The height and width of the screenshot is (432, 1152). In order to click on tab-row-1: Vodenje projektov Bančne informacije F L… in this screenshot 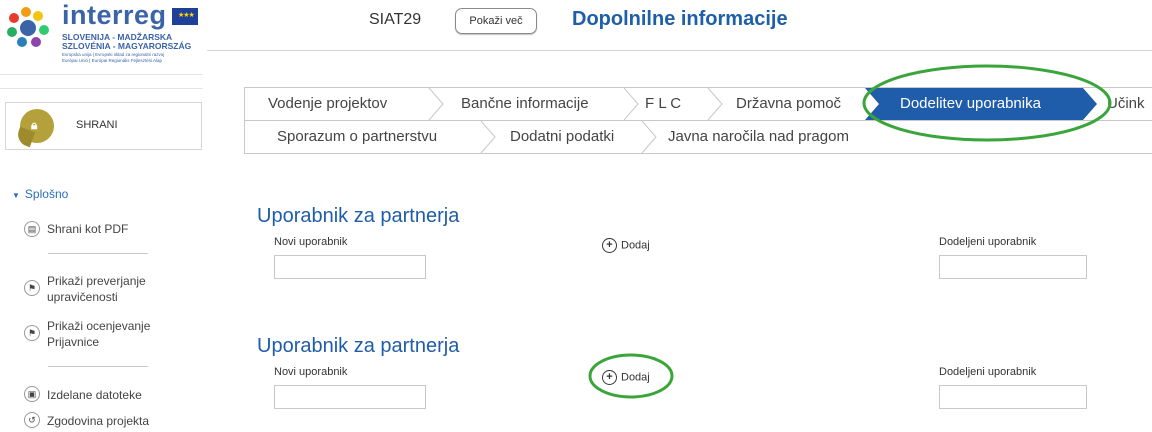, I will do `click(698, 104)`.